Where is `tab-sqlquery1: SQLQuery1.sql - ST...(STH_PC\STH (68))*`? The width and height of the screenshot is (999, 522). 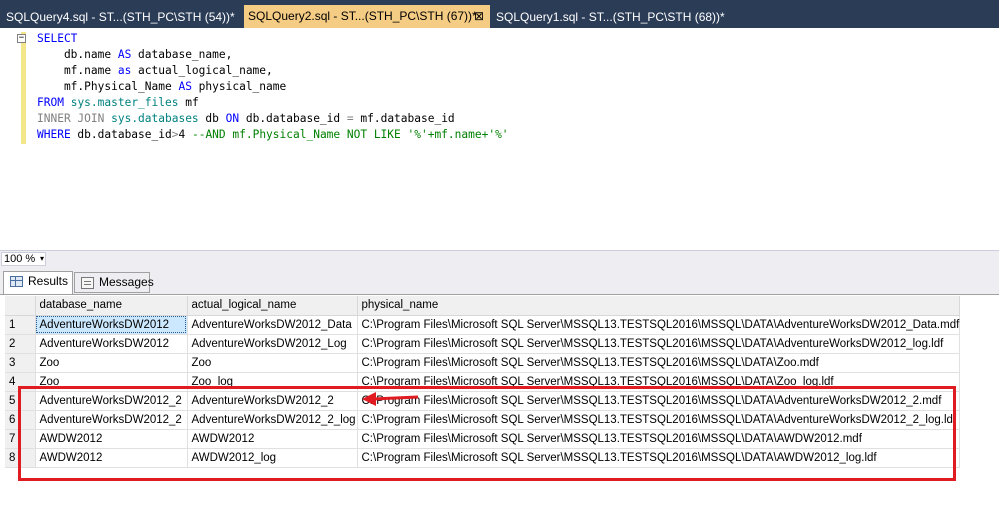 tab-sqlquery1: SQLQuery1.sql - ST...(STH_PC\STH (68))* is located at coordinates (612, 17).